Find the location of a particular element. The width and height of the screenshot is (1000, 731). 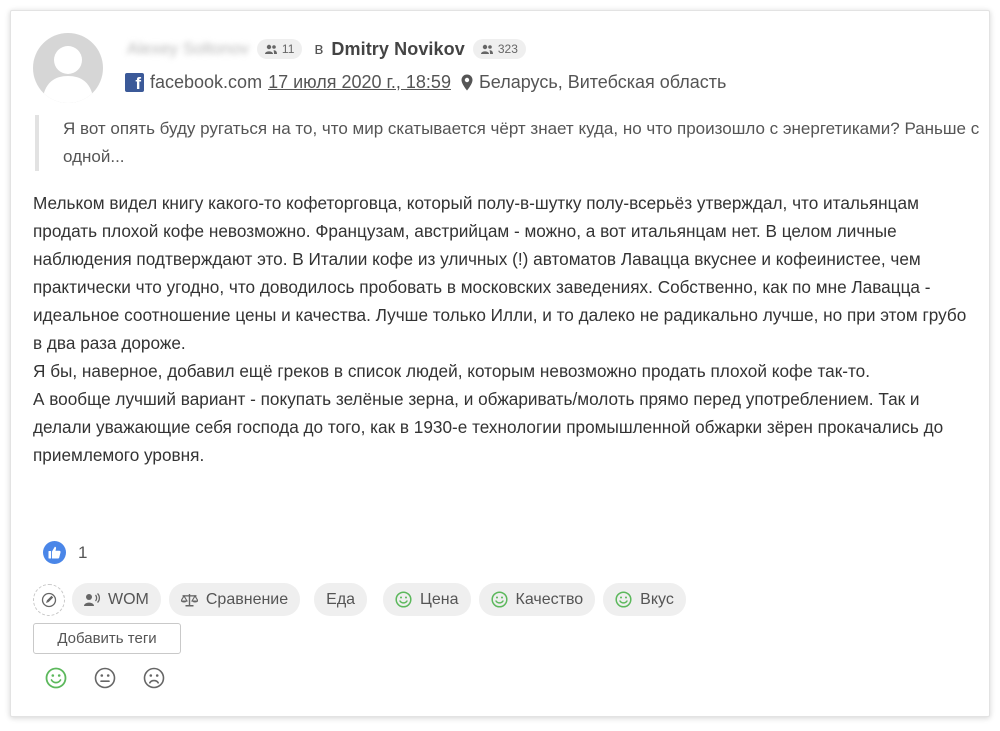

target-followers-badge: 323 is located at coordinates (499, 49).